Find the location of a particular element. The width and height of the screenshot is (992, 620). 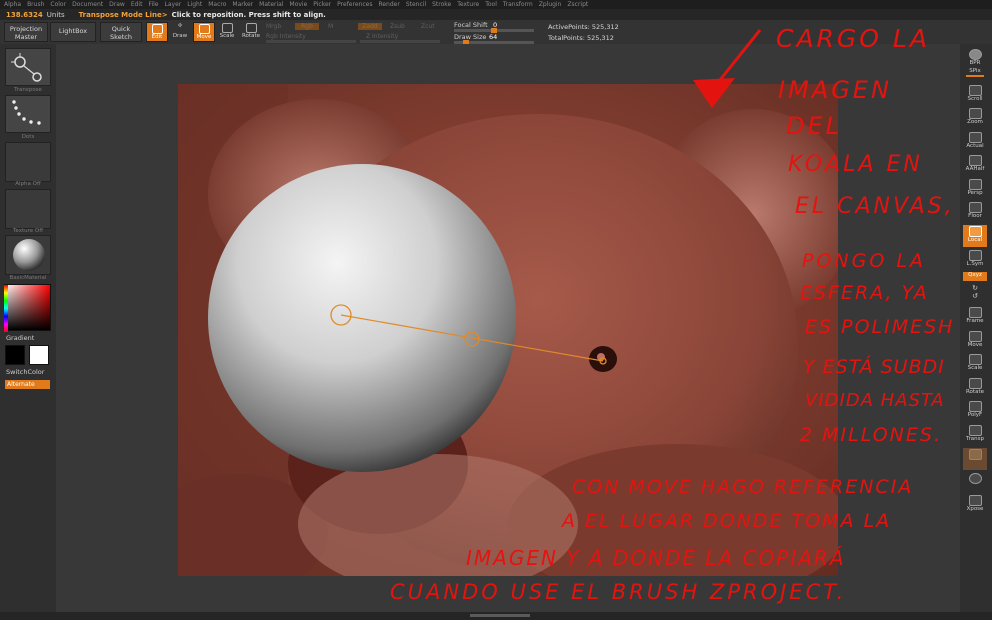

ghost-button is located at coordinates (975, 459).